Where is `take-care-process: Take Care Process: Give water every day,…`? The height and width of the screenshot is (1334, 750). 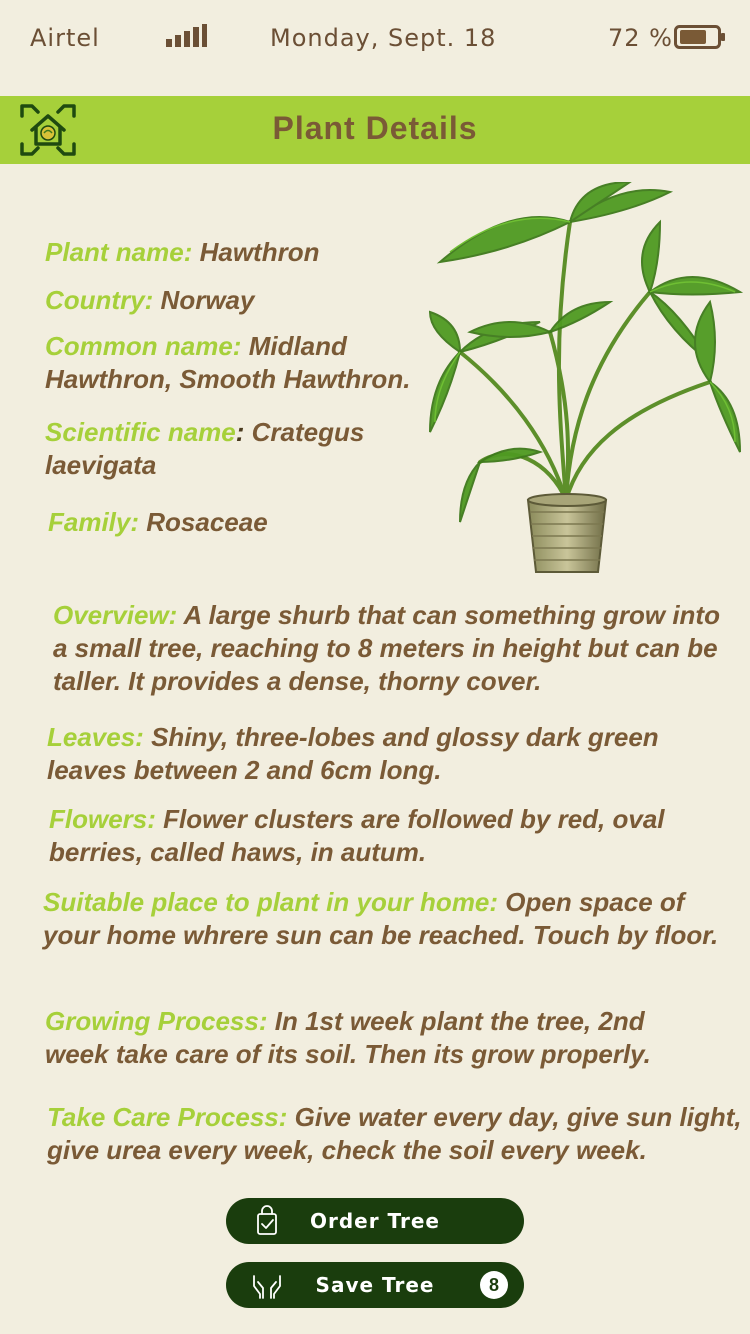 take-care-process: Take Care Process: Give water every day,… is located at coordinates (397, 1134).